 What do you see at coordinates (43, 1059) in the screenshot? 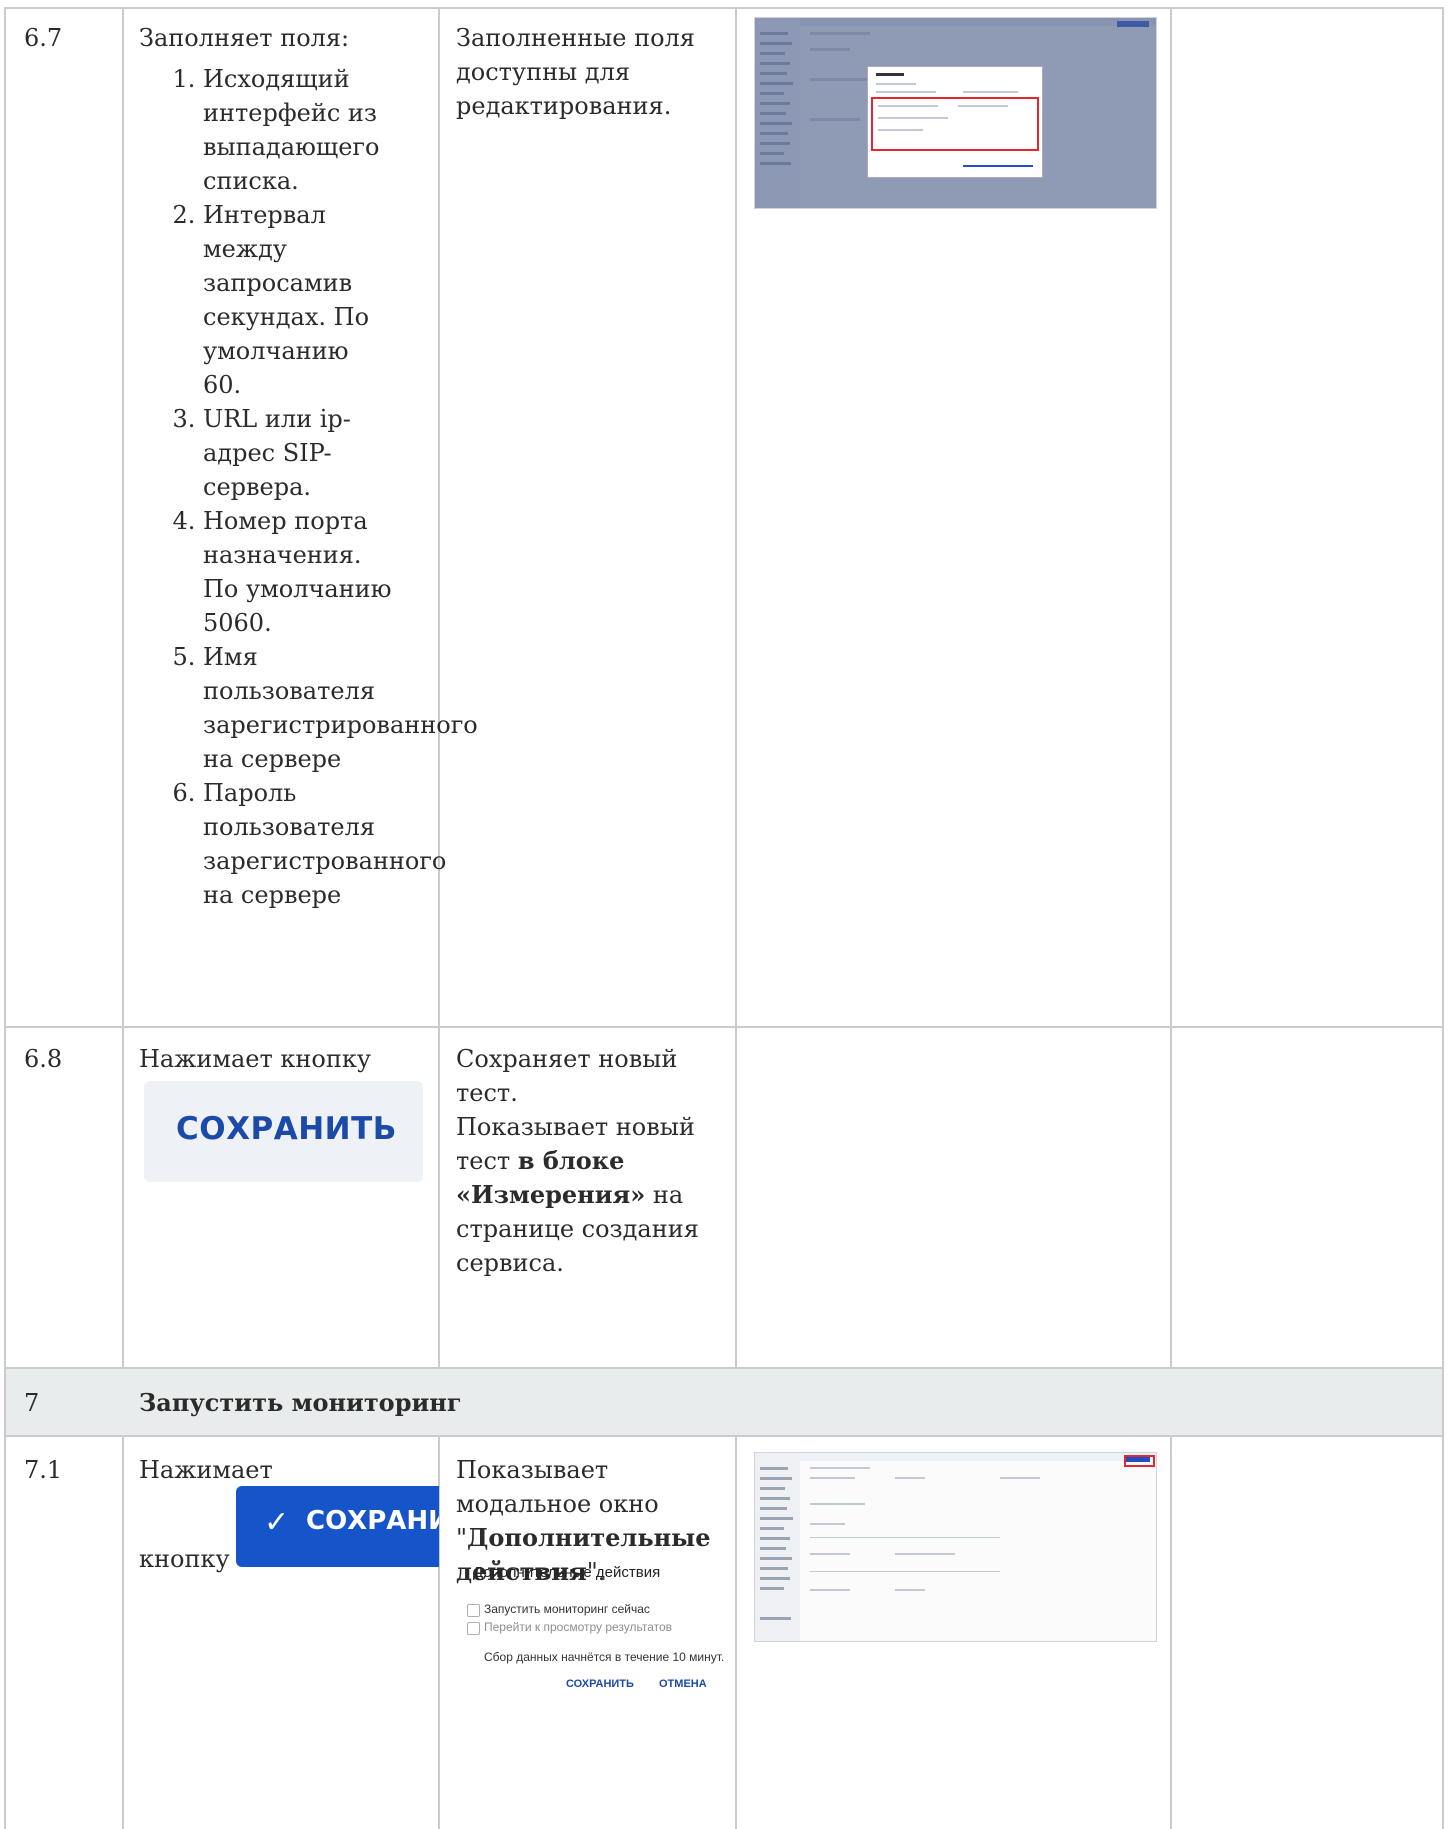
I see `step-number: 6.8` at bounding box center [43, 1059].